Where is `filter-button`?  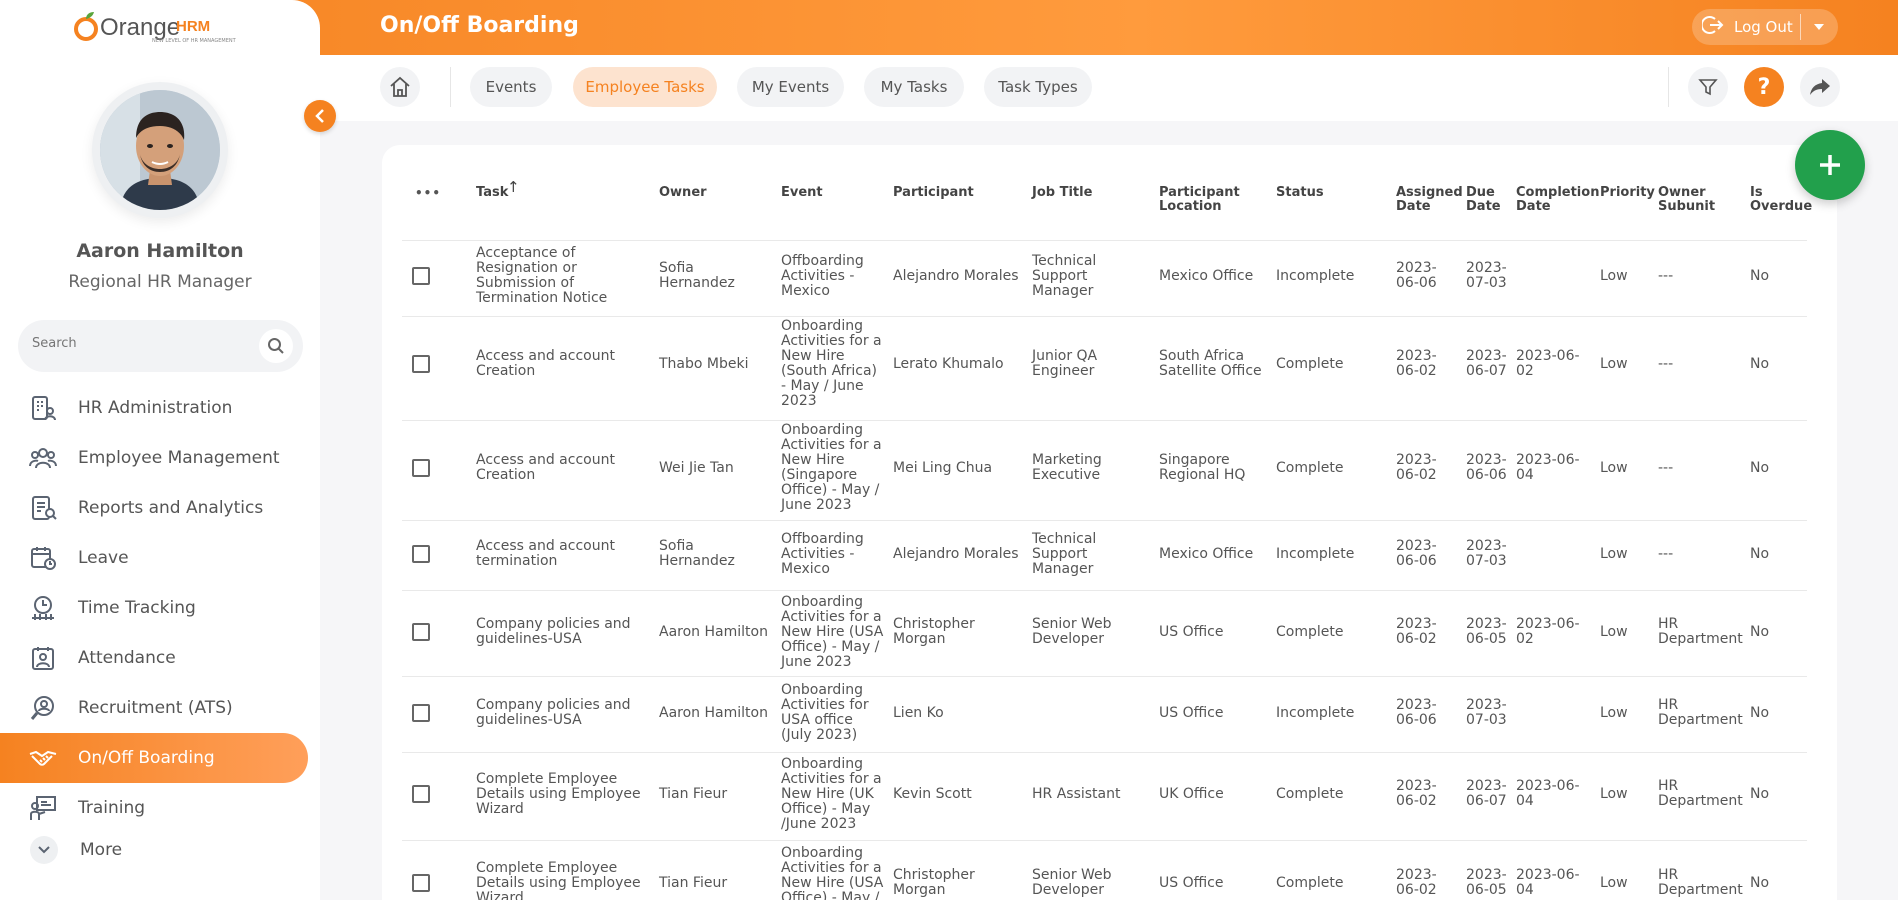 filter-button is located at coordinates (1708, 87).